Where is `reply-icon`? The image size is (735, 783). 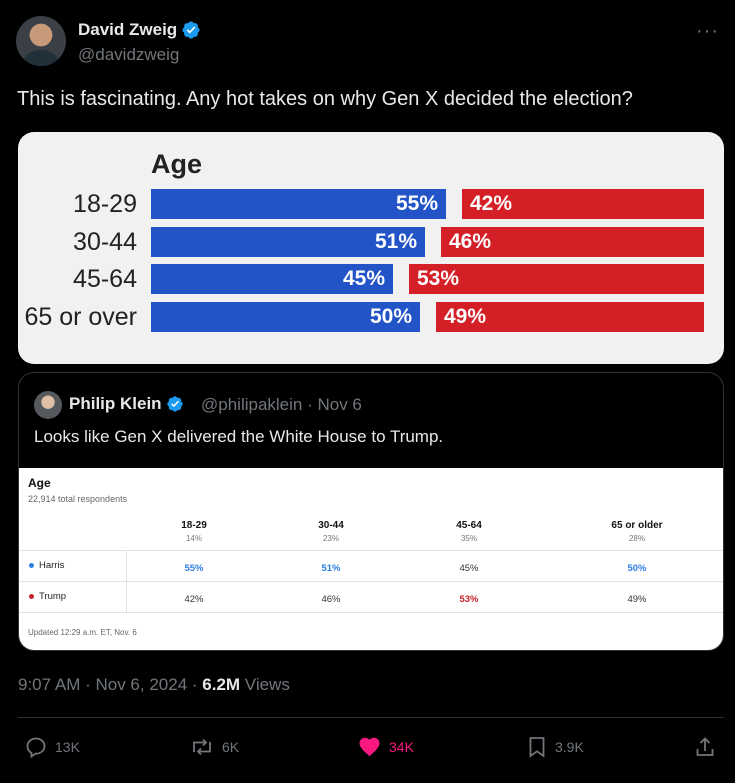 reply-icon is located at coordinates (36, 748).